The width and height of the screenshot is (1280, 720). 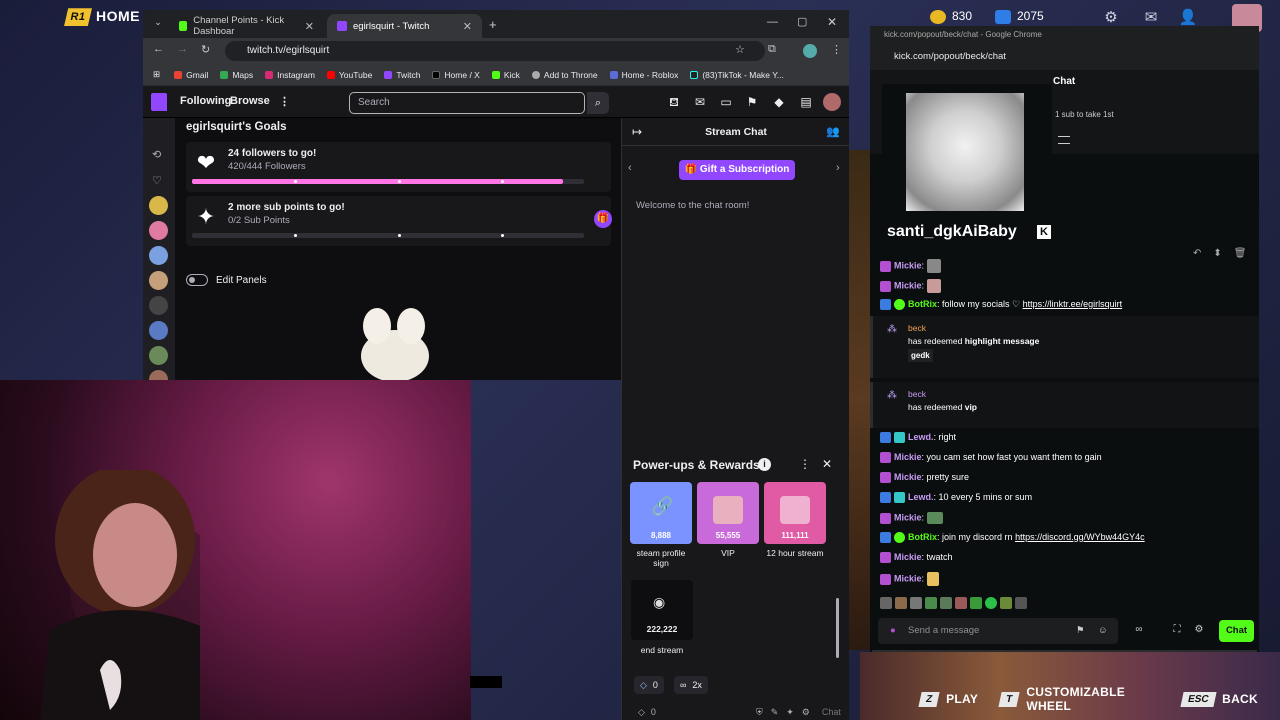 I want to click on url-bar: twitch.tv/egirlsquirt, so click(x=495, y=51).